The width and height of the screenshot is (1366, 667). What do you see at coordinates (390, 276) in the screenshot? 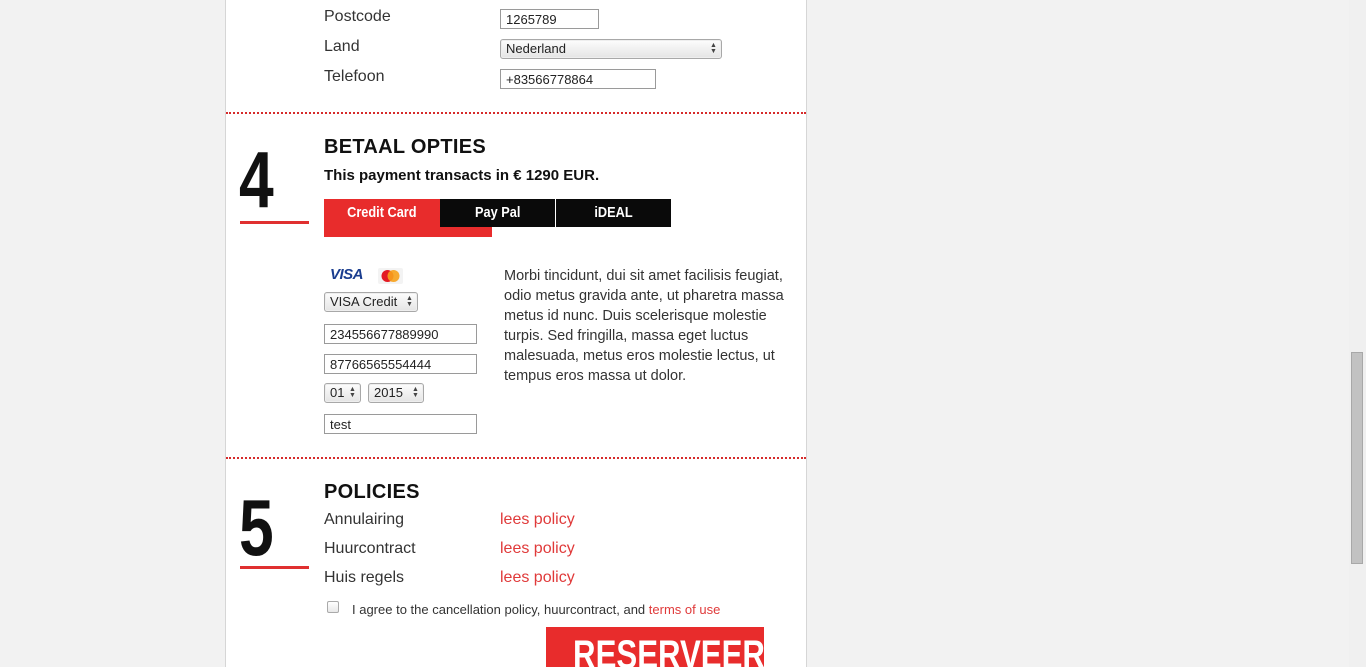
I see `mastercard-logo-icon` at bounding box center [390, 276].